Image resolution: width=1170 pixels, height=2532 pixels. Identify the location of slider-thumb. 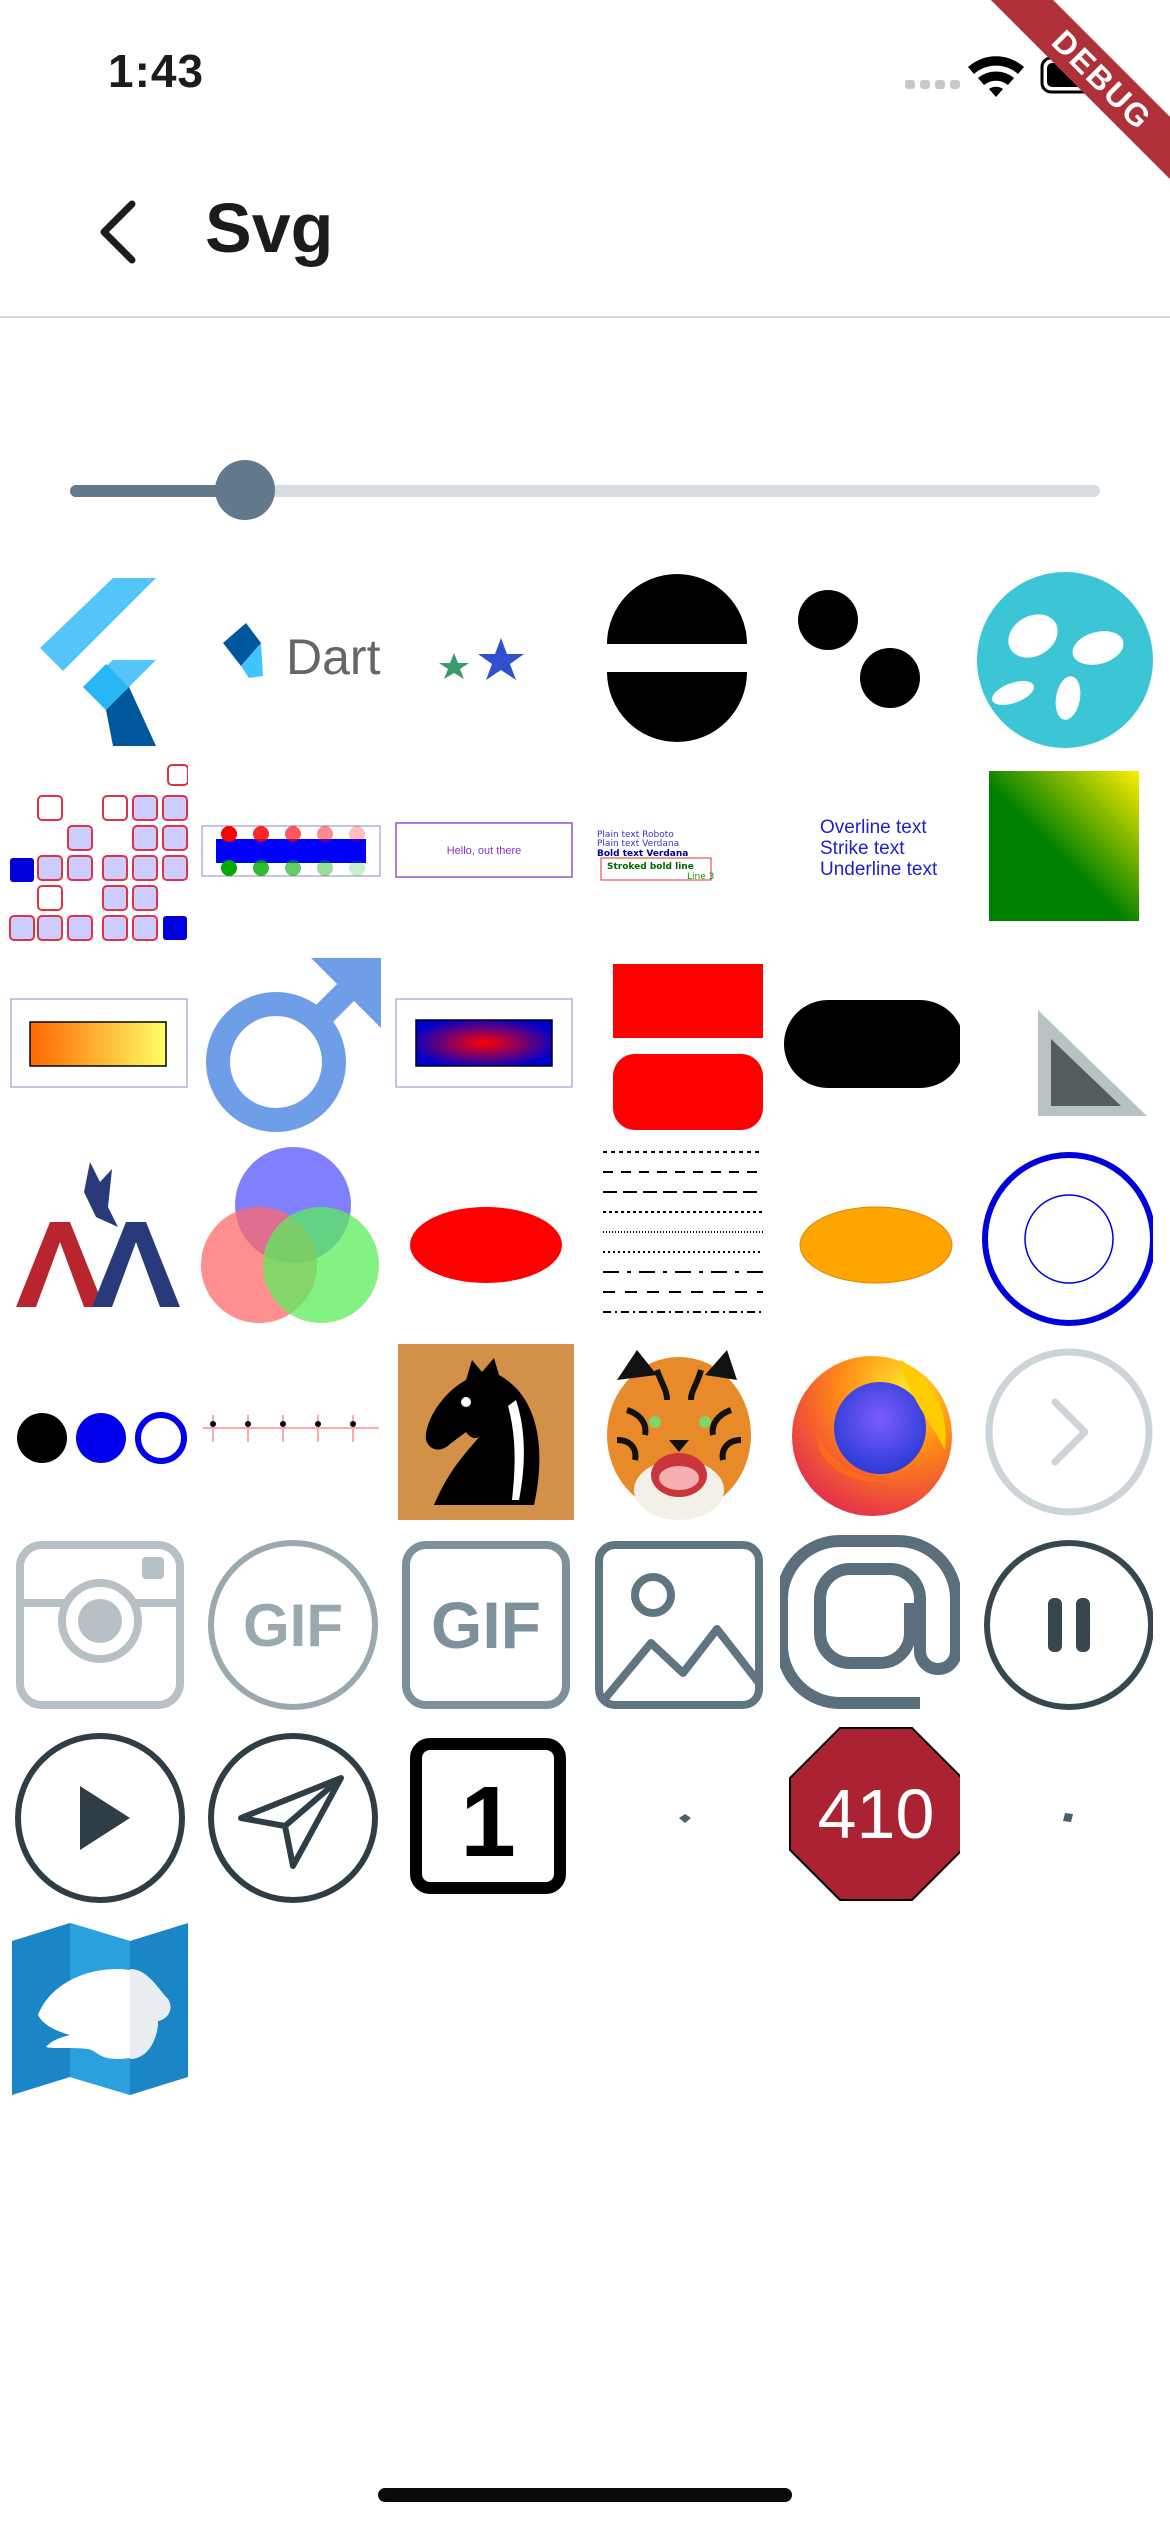
(245, 490).